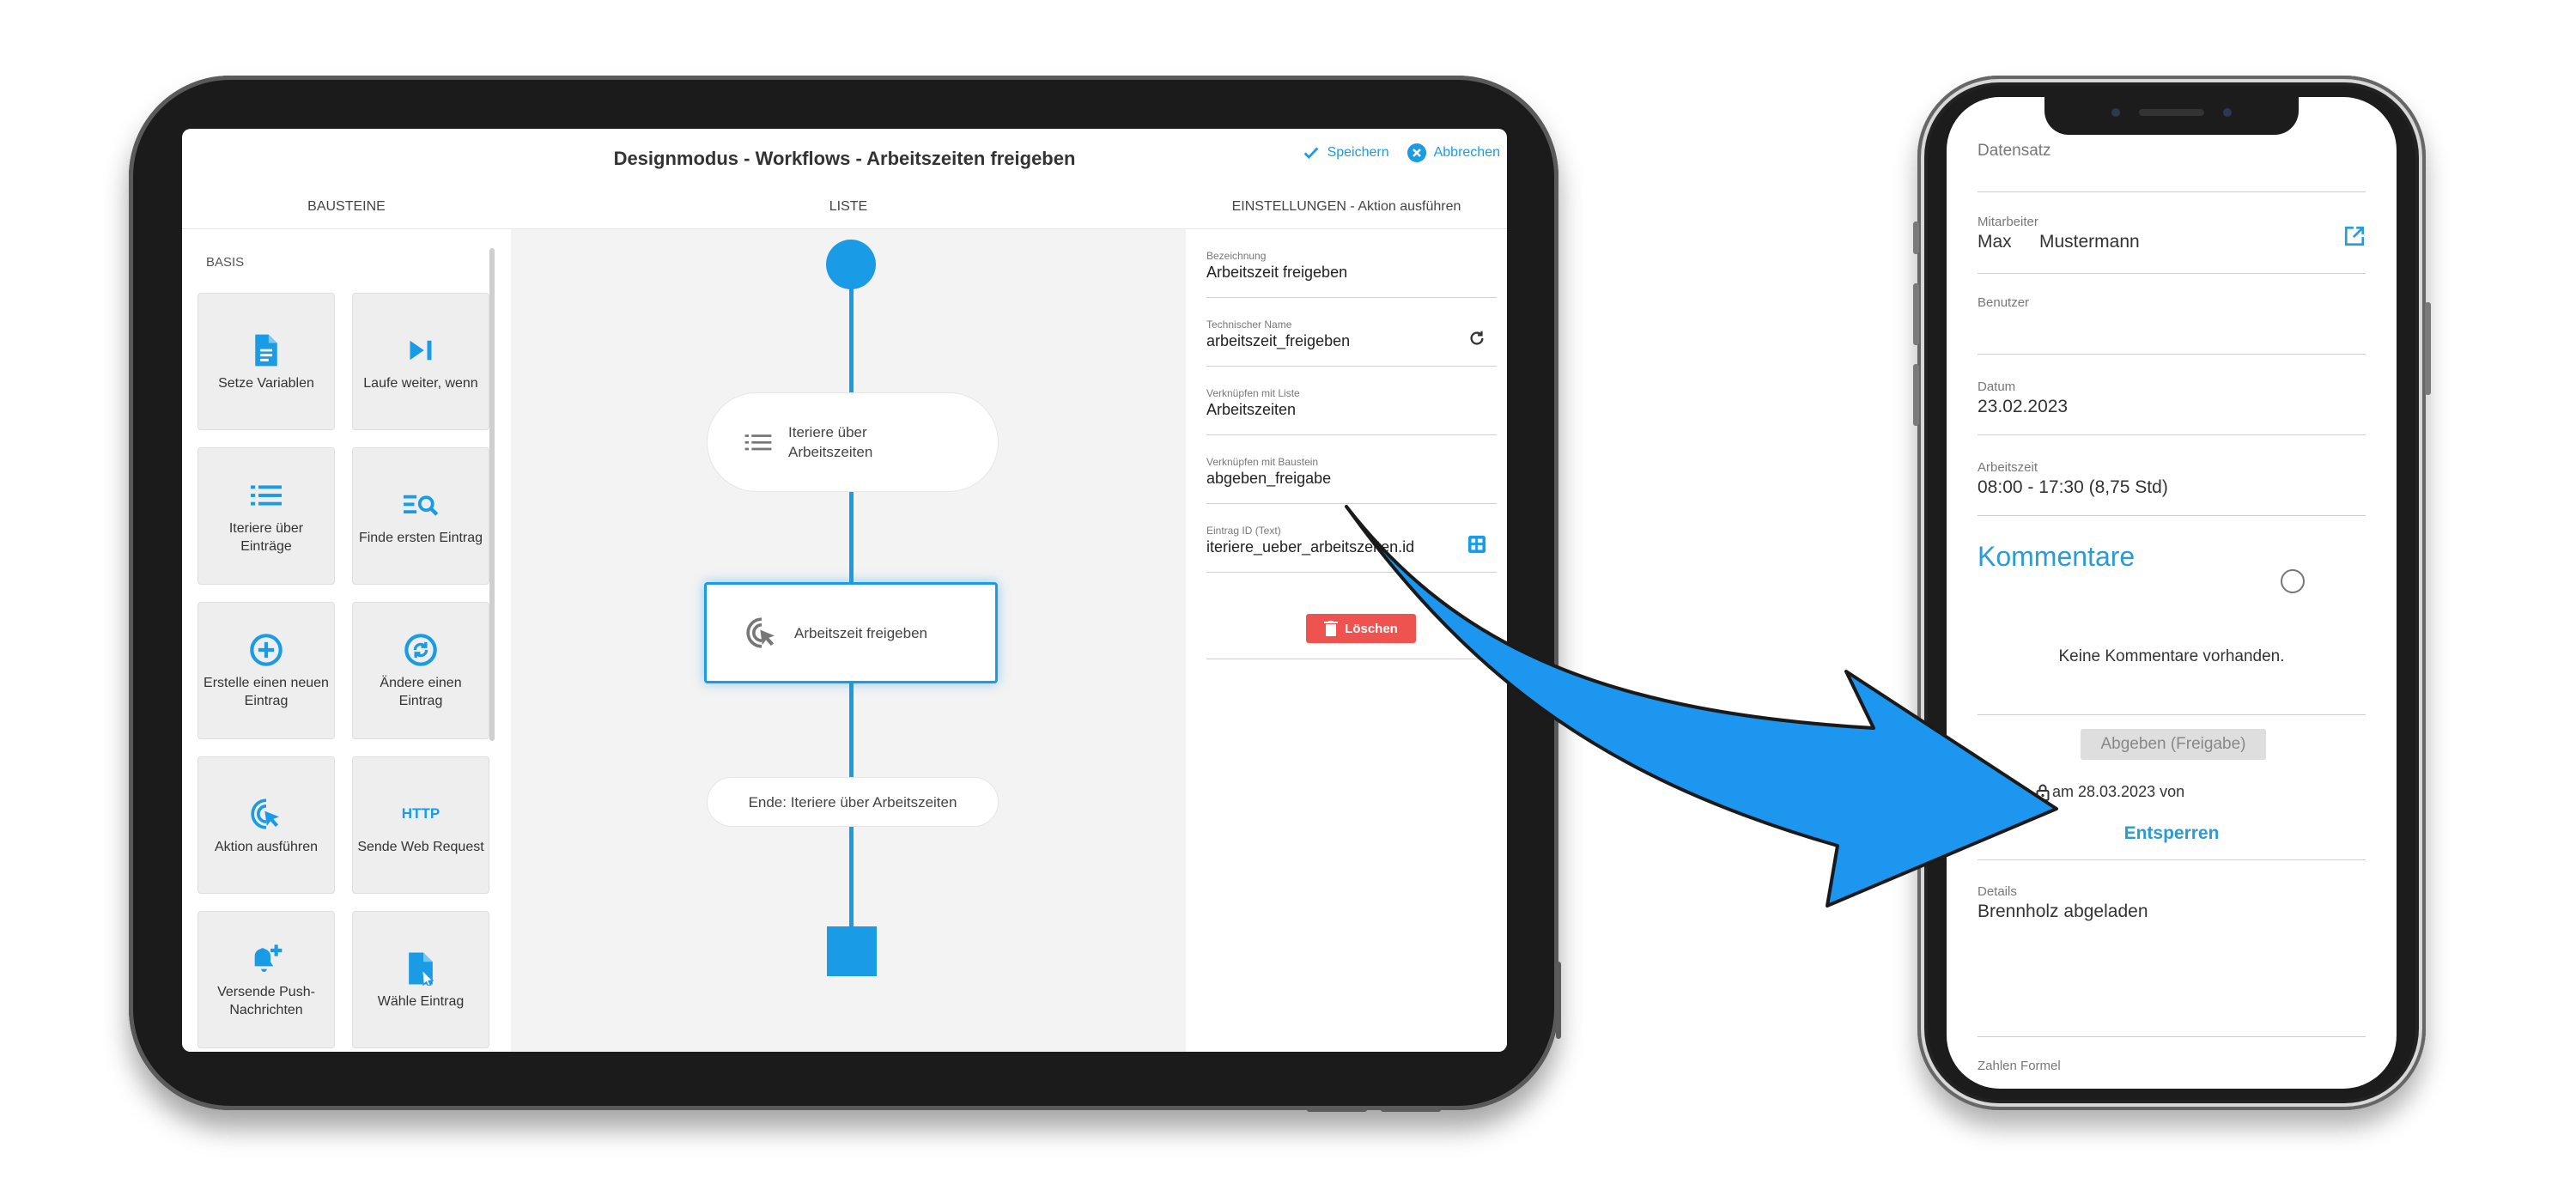 This screenshot has width=2576, height=1202. What do you see at coordinates (1701, 706) in the screenshot?
I see `connection-arrow` at bounding box center [1701, 706].